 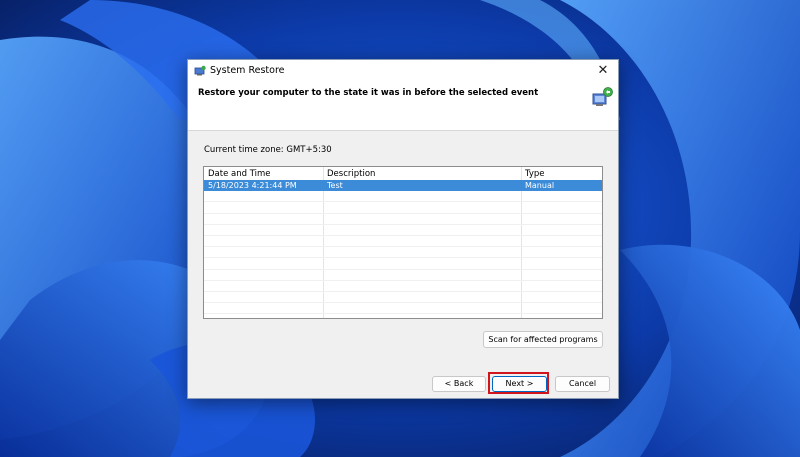 I want to click on restore-point-rows: 5/18/2023 4:21:44 PM Test Manual, so click(x=403, y=247).